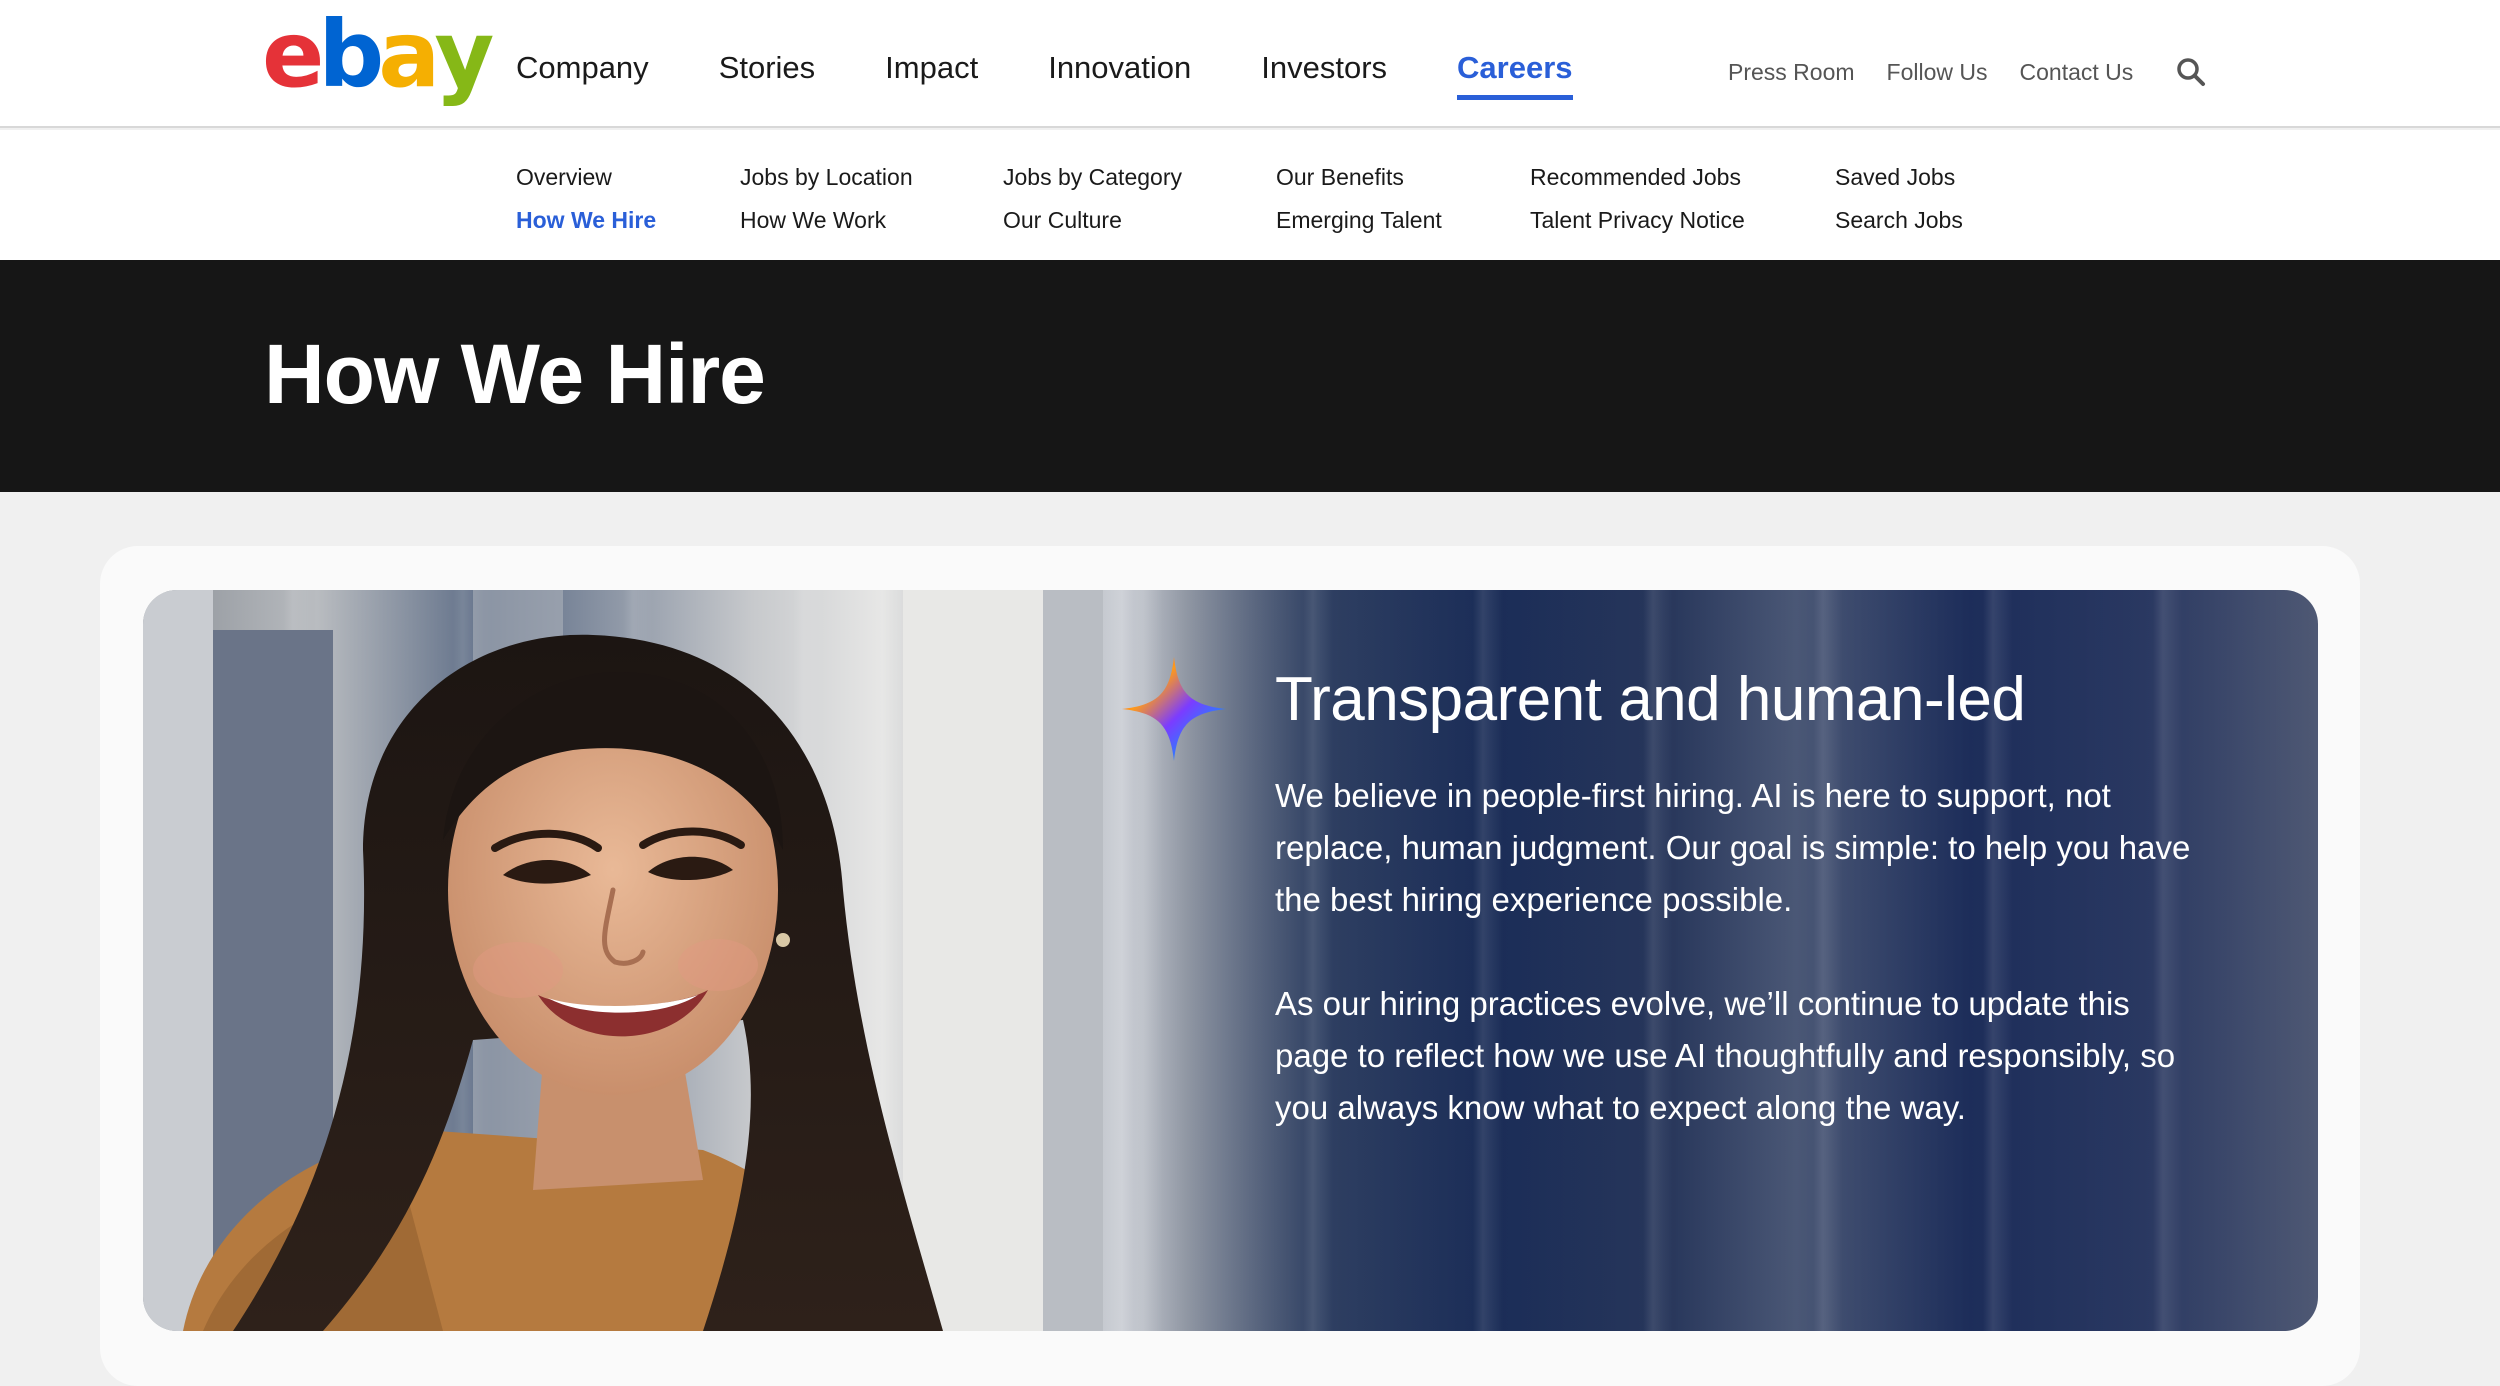 This screenshot has height=1386, width=2500. I want to click on search-icon, so click(2191, 72).